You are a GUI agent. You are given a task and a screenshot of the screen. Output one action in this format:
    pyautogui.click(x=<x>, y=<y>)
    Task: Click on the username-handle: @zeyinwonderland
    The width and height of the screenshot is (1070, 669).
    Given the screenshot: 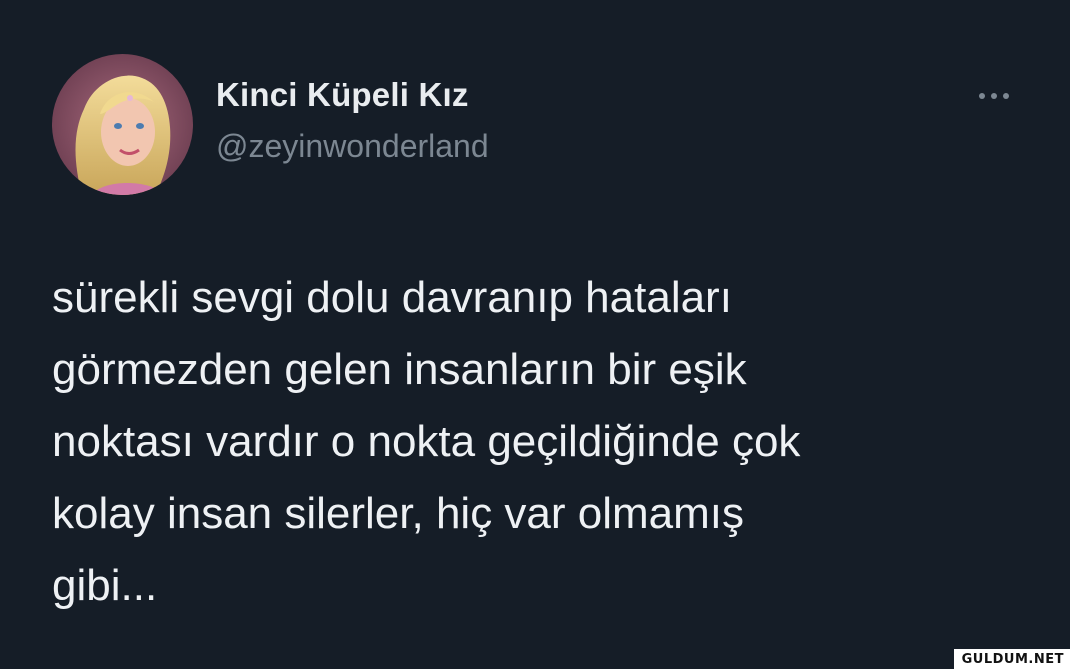 What is the action you would take?
    pyautogui.click(x=352, y=146)
    